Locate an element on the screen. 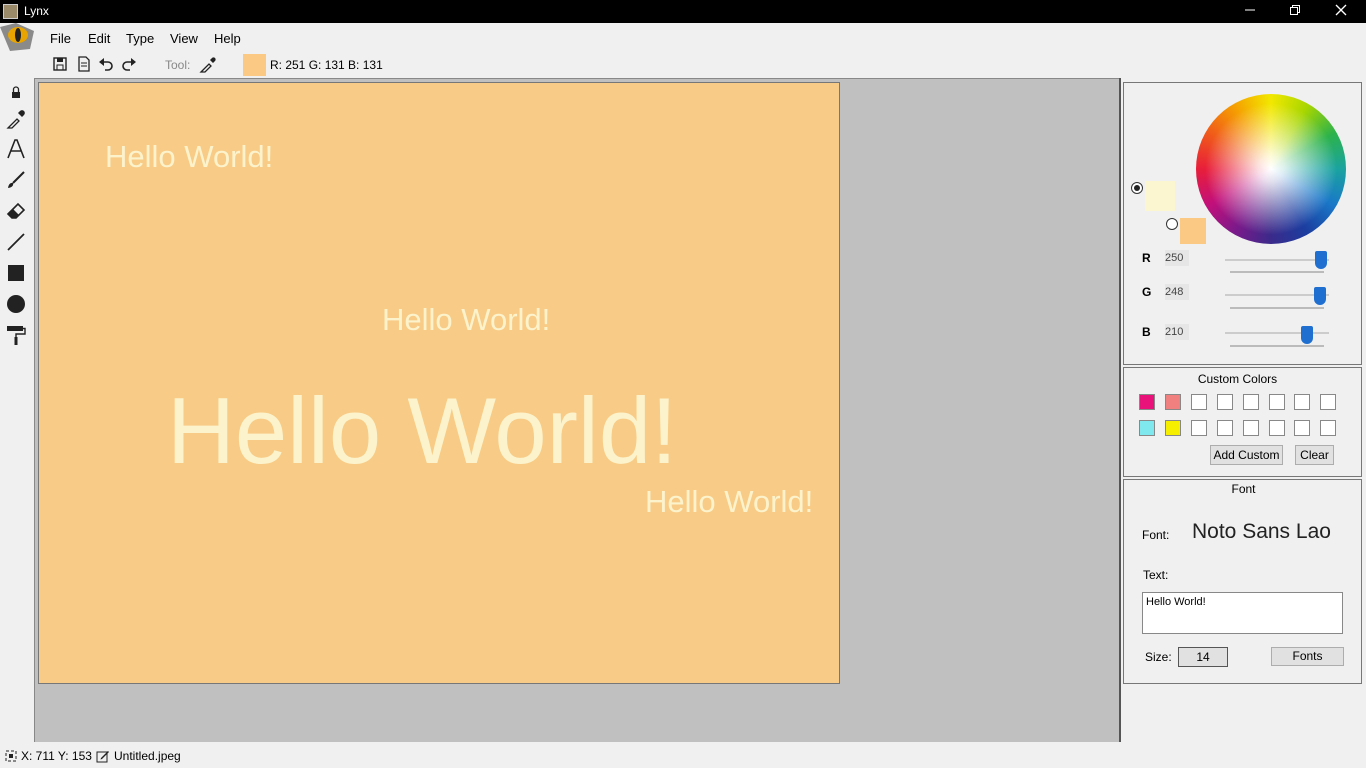  tool-label: Tool: is located at coordinates (178, 65).